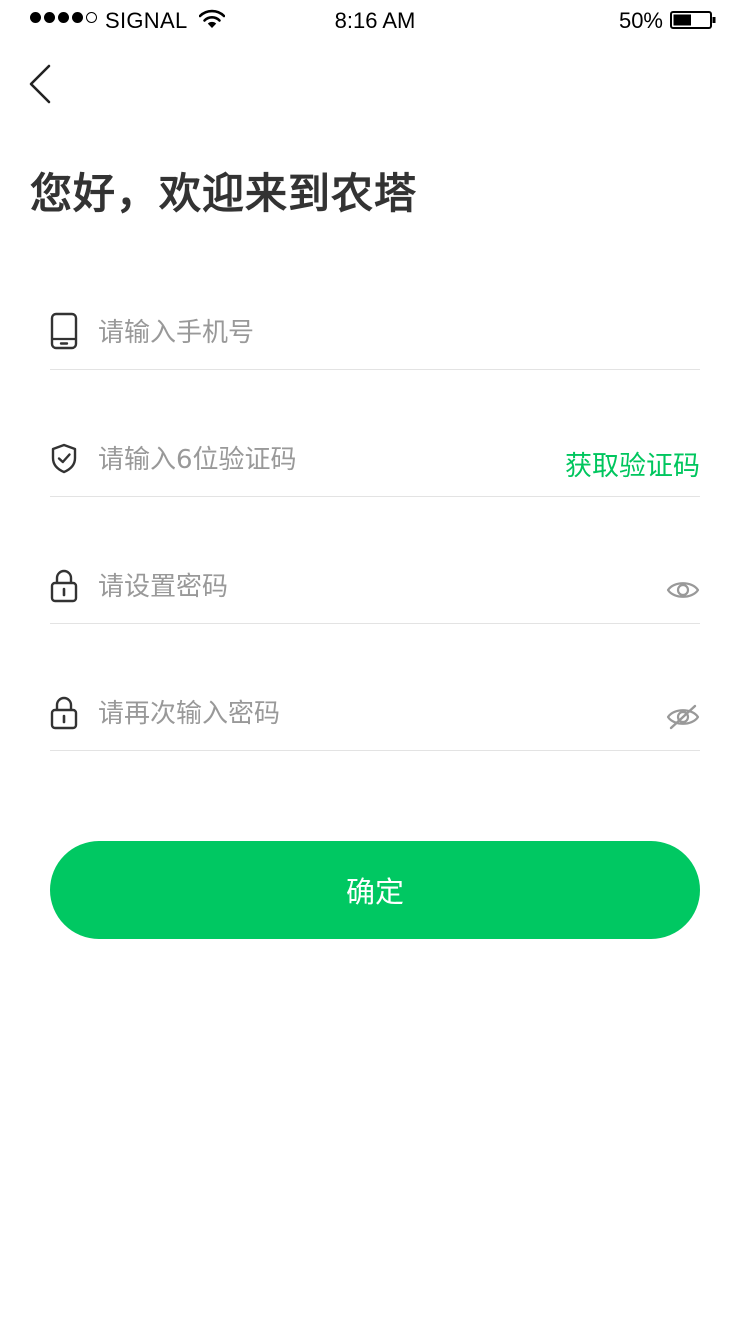 The height and width of the screenshot is (1334, 750). Describe the element at coordinates (375, 20) in the screenshot. I see `status-bar: SIGNAL 8:16 AM 50%` at that location.